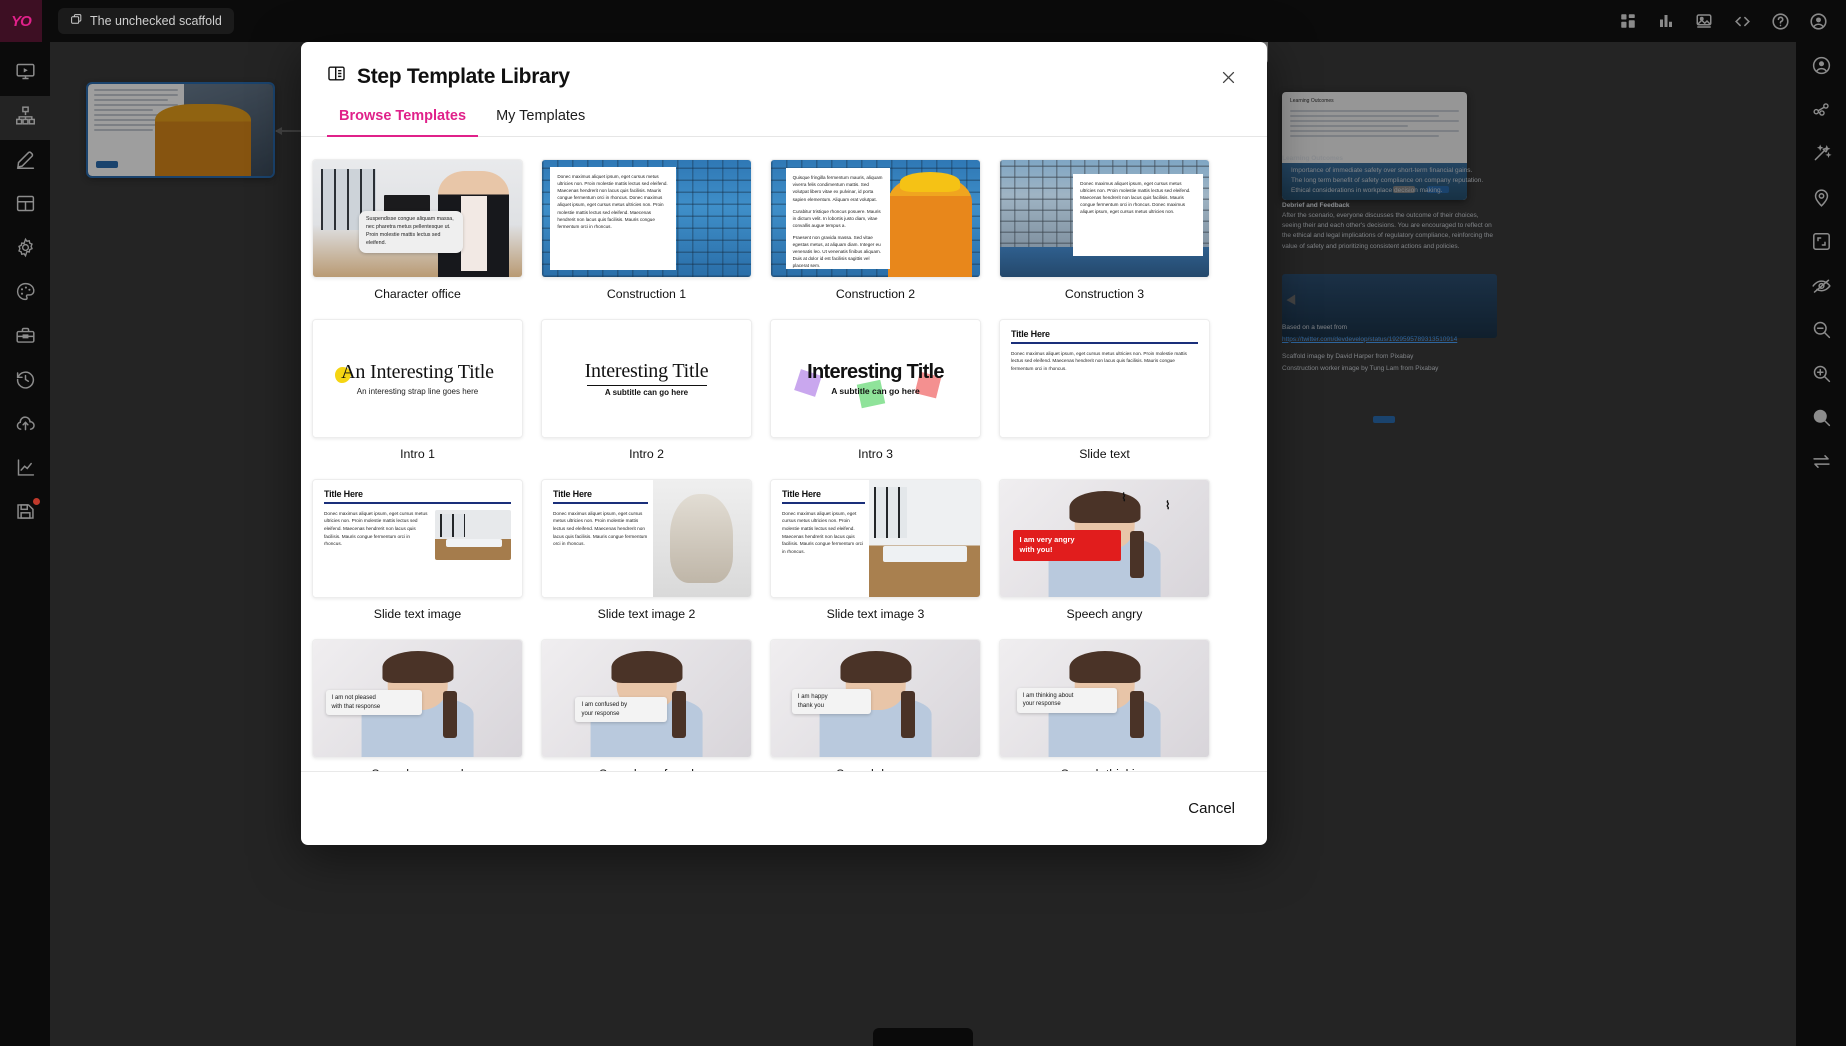 This screenshot has height=1046, width=1846. I want to click on code-icon, so click(1742, 21).